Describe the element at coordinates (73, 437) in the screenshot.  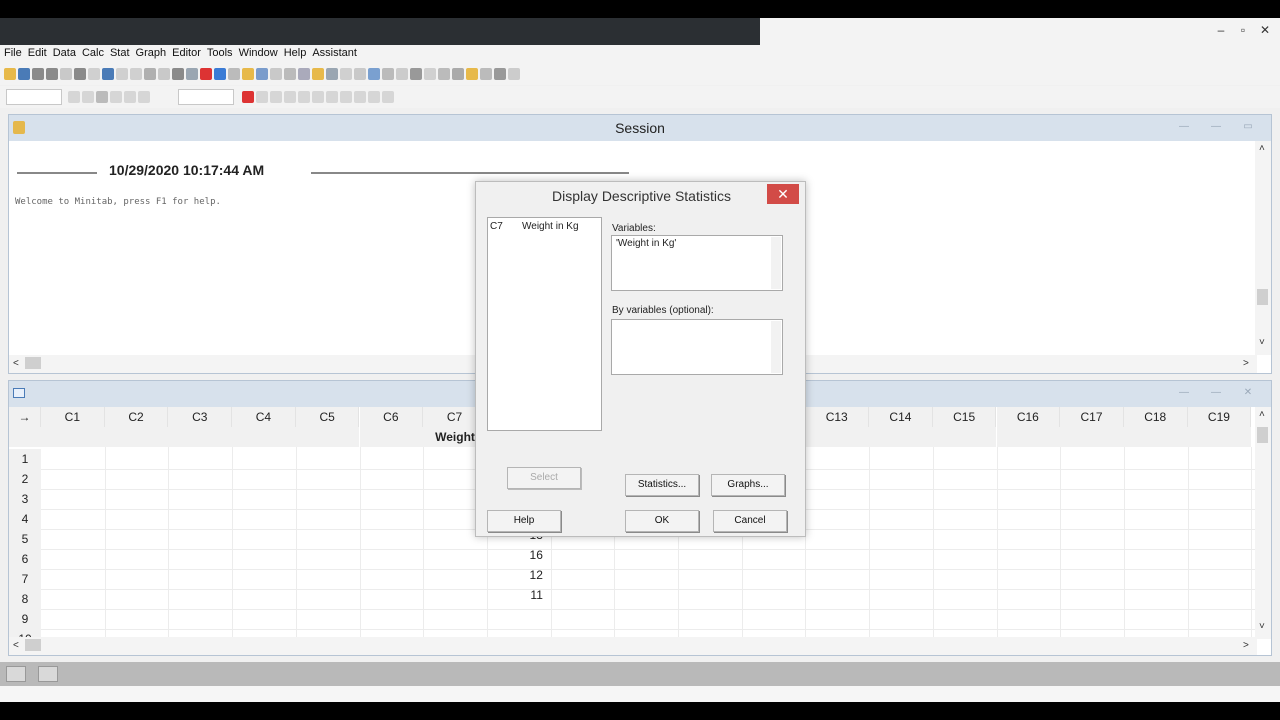
I see `column-name-c1` at that location.